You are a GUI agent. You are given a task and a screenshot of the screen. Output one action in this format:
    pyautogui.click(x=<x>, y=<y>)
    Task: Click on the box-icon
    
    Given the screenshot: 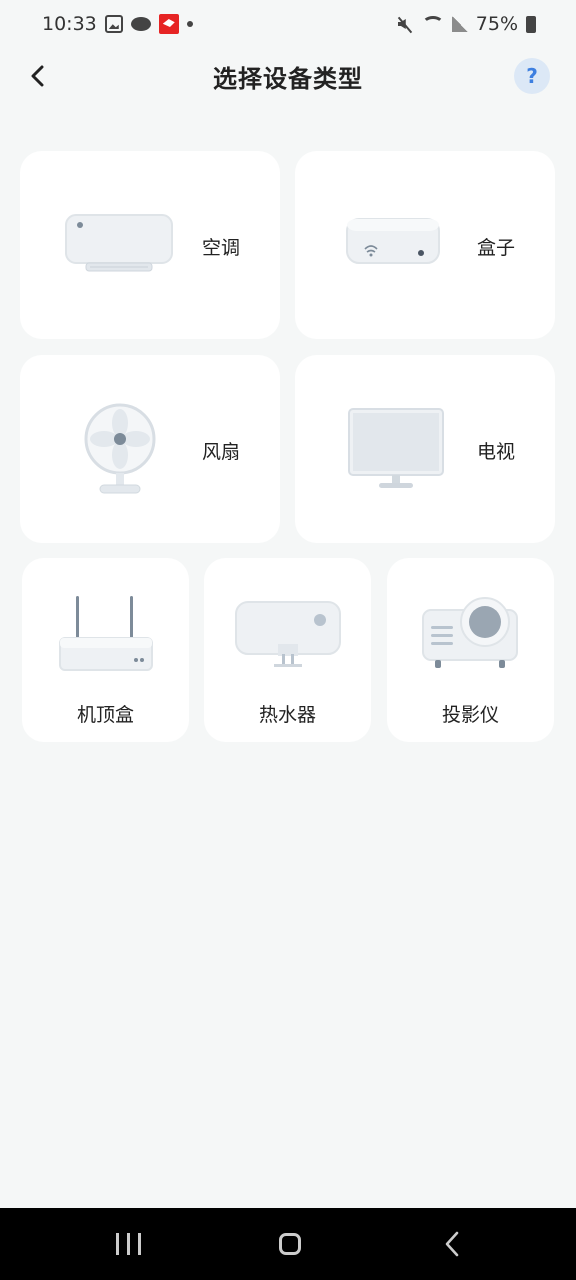 What is the action you would take?
    pyautogui.click(x=393, y=241)
    